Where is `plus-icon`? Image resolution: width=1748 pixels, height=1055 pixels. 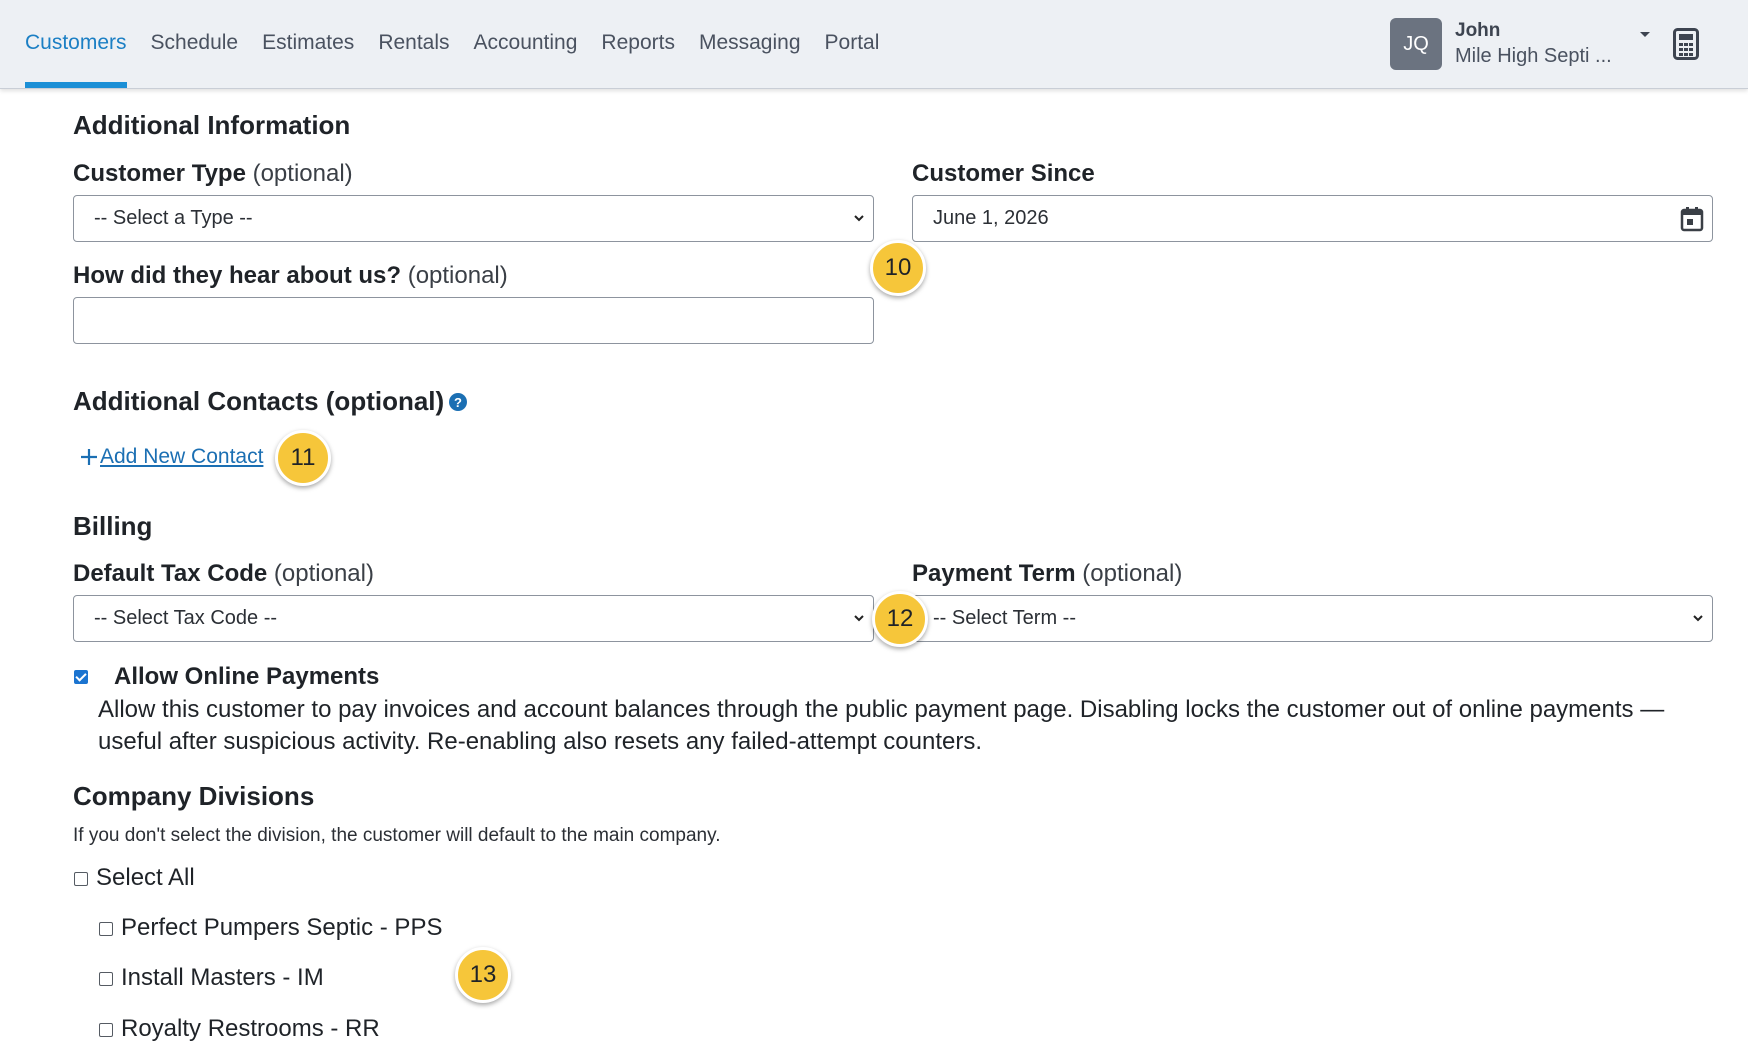 plus-icon is located at coordinates (89, 457).